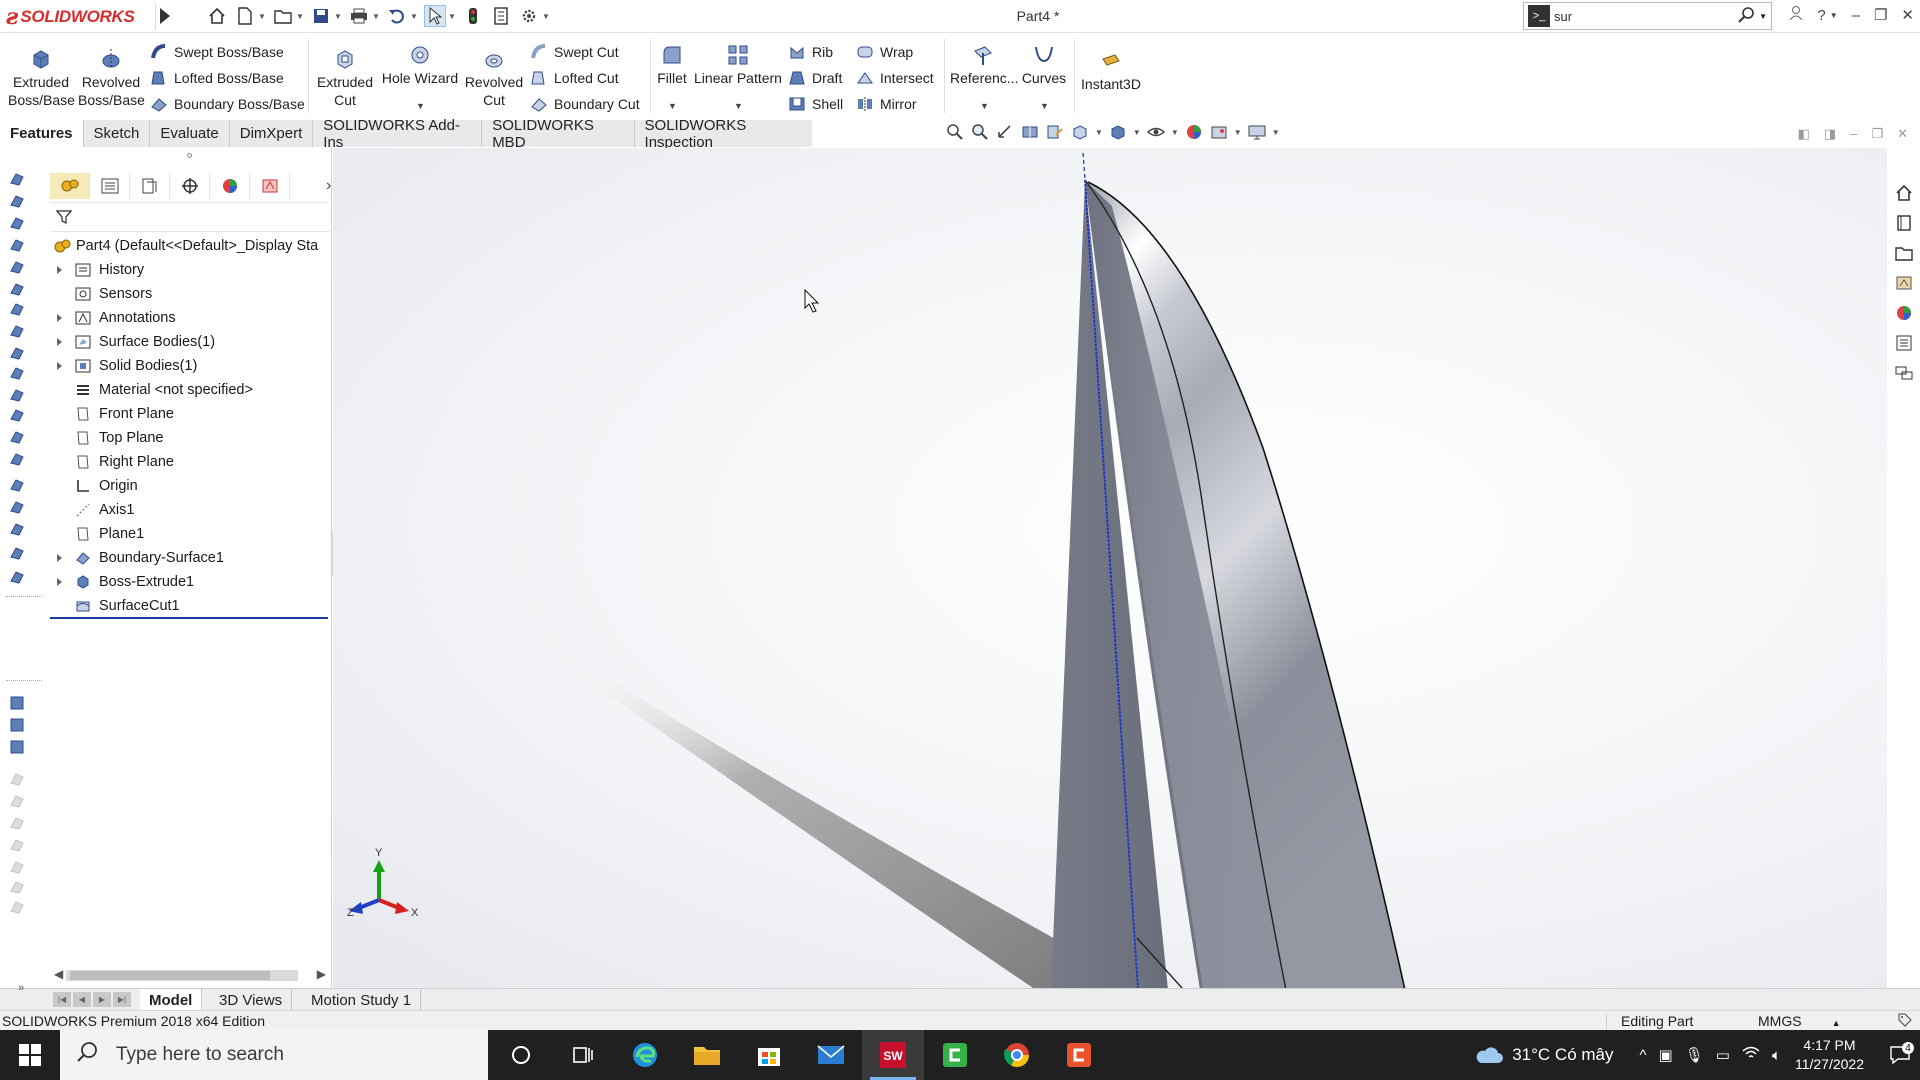 The width and height of the screenshot is (1920, 1080). I want to click on tree-item-axis1: Axis1, so click(191, 510).